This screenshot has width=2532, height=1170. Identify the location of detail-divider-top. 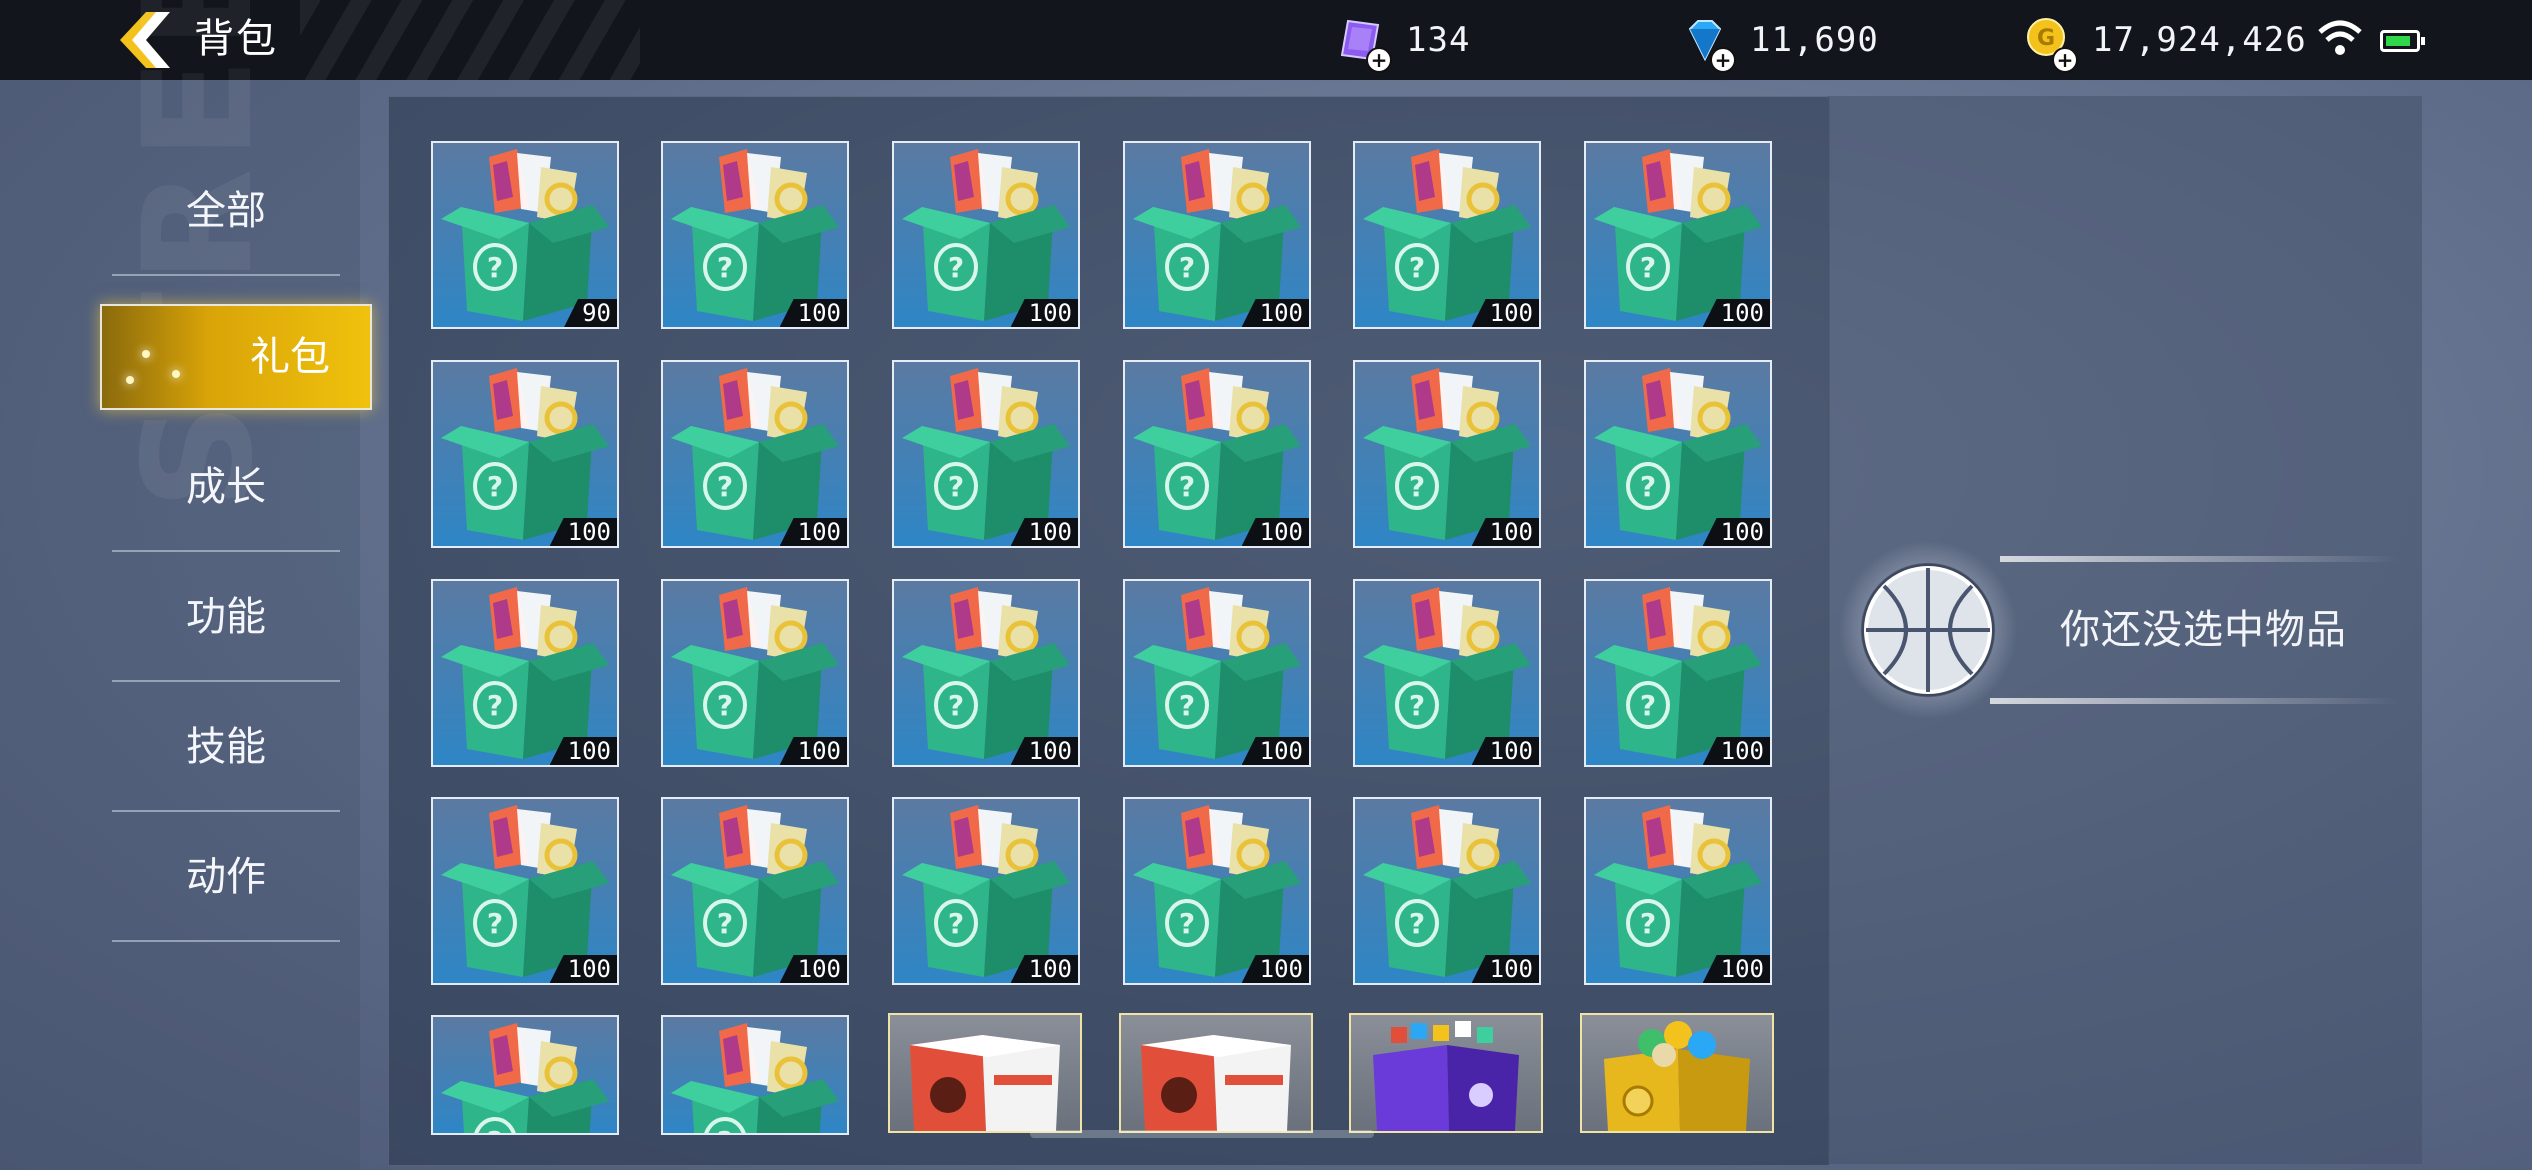
(2200, 559).